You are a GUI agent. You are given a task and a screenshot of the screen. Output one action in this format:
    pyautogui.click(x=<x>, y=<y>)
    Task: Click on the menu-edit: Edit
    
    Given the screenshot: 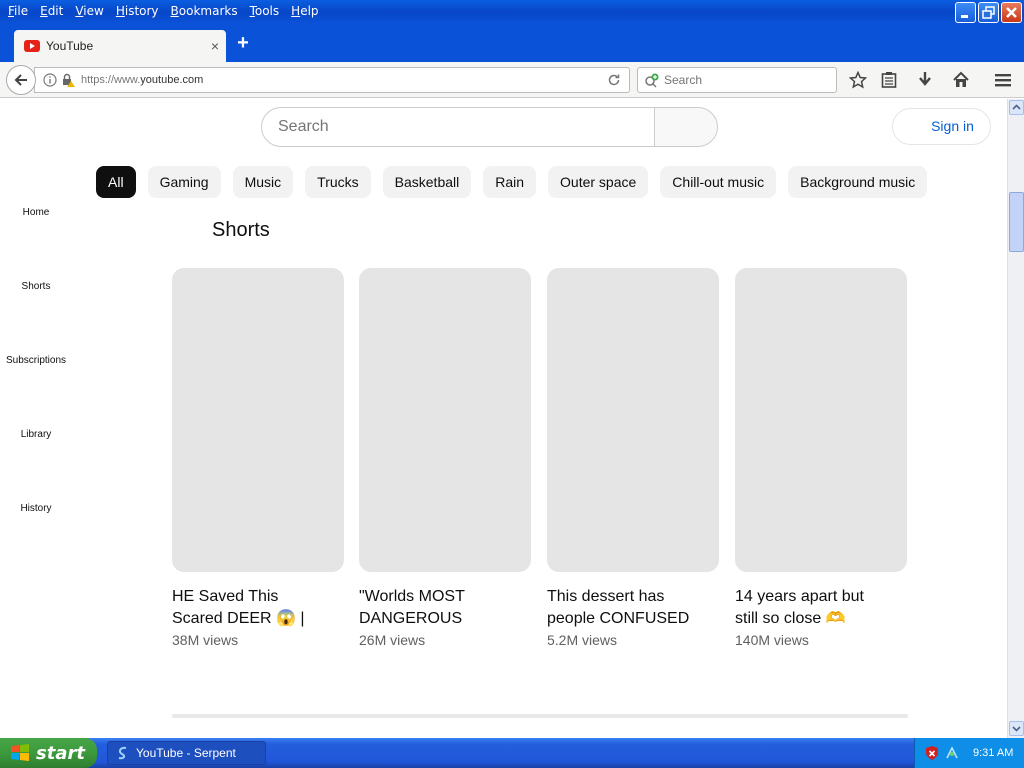 What is the action you would take?
    pyautogui.click(x=53, y=11)
    